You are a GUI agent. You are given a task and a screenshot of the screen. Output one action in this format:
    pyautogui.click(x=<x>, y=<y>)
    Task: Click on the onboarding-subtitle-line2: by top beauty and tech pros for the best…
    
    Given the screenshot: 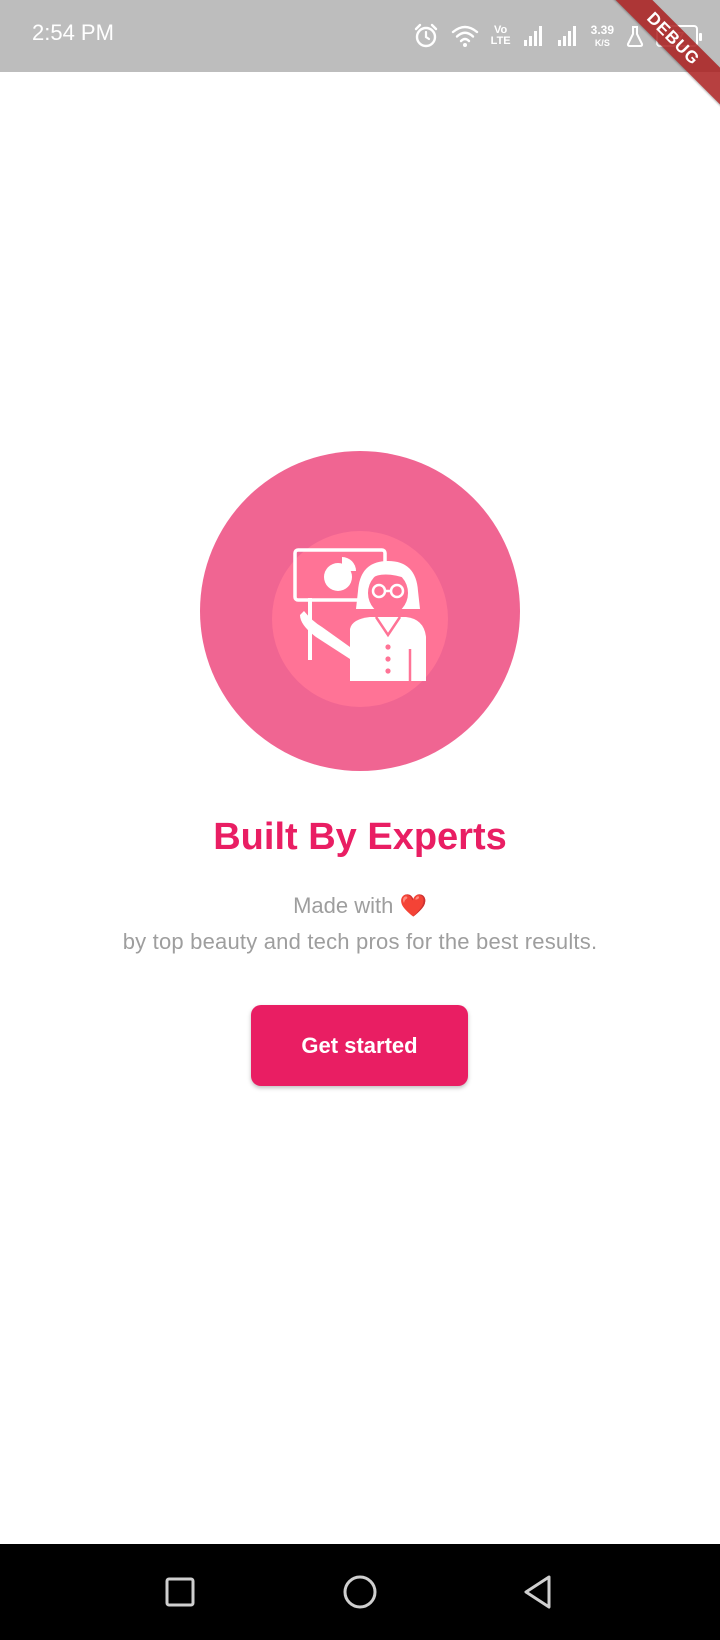 What is the action you would take?
    pyautogui.click(x=360, y=941)
    